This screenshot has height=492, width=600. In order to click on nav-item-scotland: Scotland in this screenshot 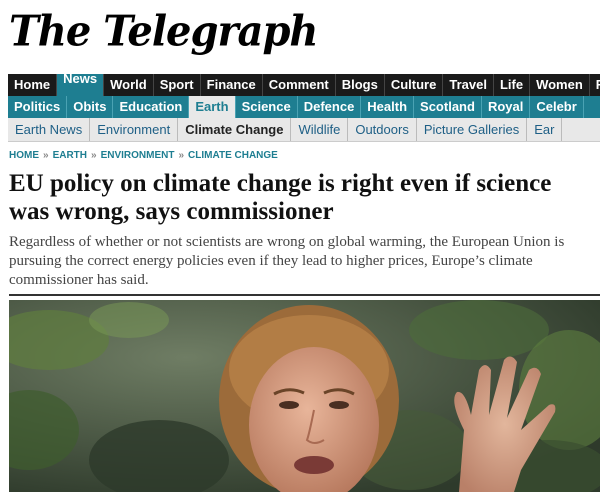, I will do `click(448, 107)`.